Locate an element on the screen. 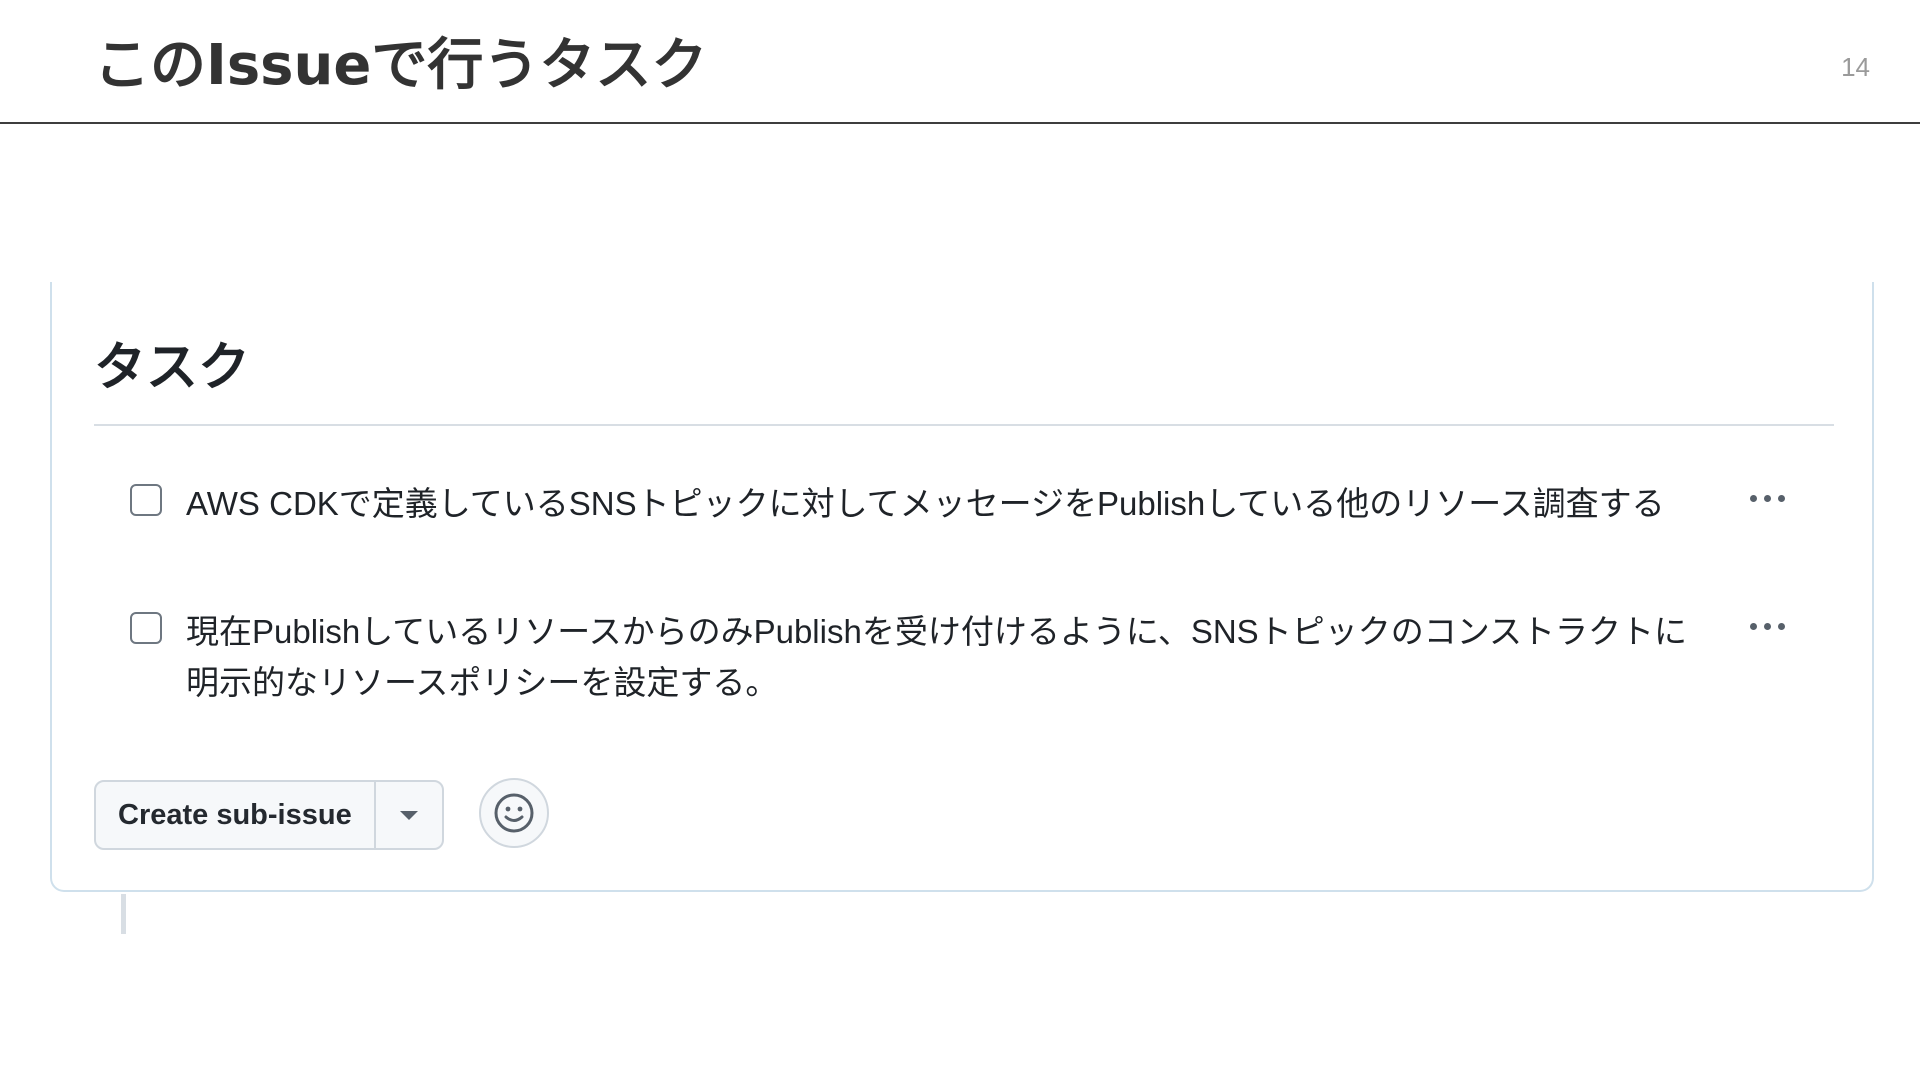  triangle-down-icon is located at coordinates (408, 815).